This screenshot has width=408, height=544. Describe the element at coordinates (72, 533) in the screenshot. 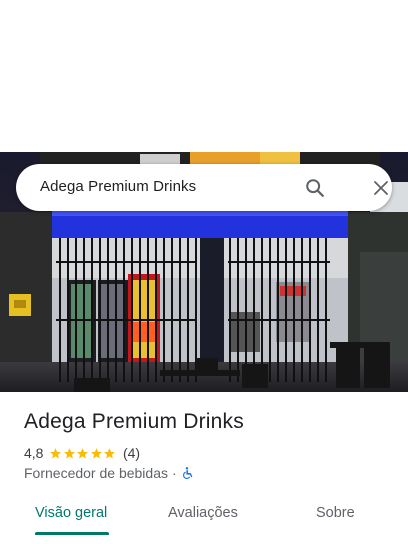

I see `active-tab-indicator` at that location.